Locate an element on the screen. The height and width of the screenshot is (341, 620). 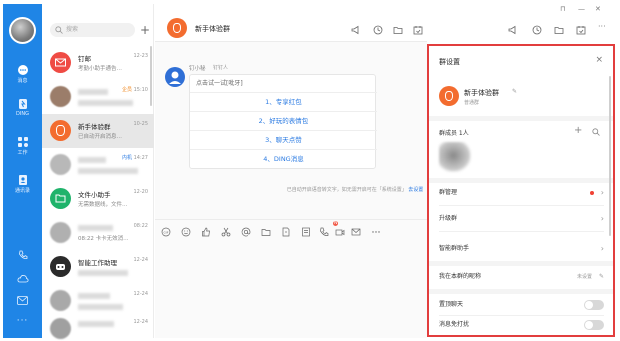
row-label: 我在本群的昵称 is located at coordinates (460, 276).